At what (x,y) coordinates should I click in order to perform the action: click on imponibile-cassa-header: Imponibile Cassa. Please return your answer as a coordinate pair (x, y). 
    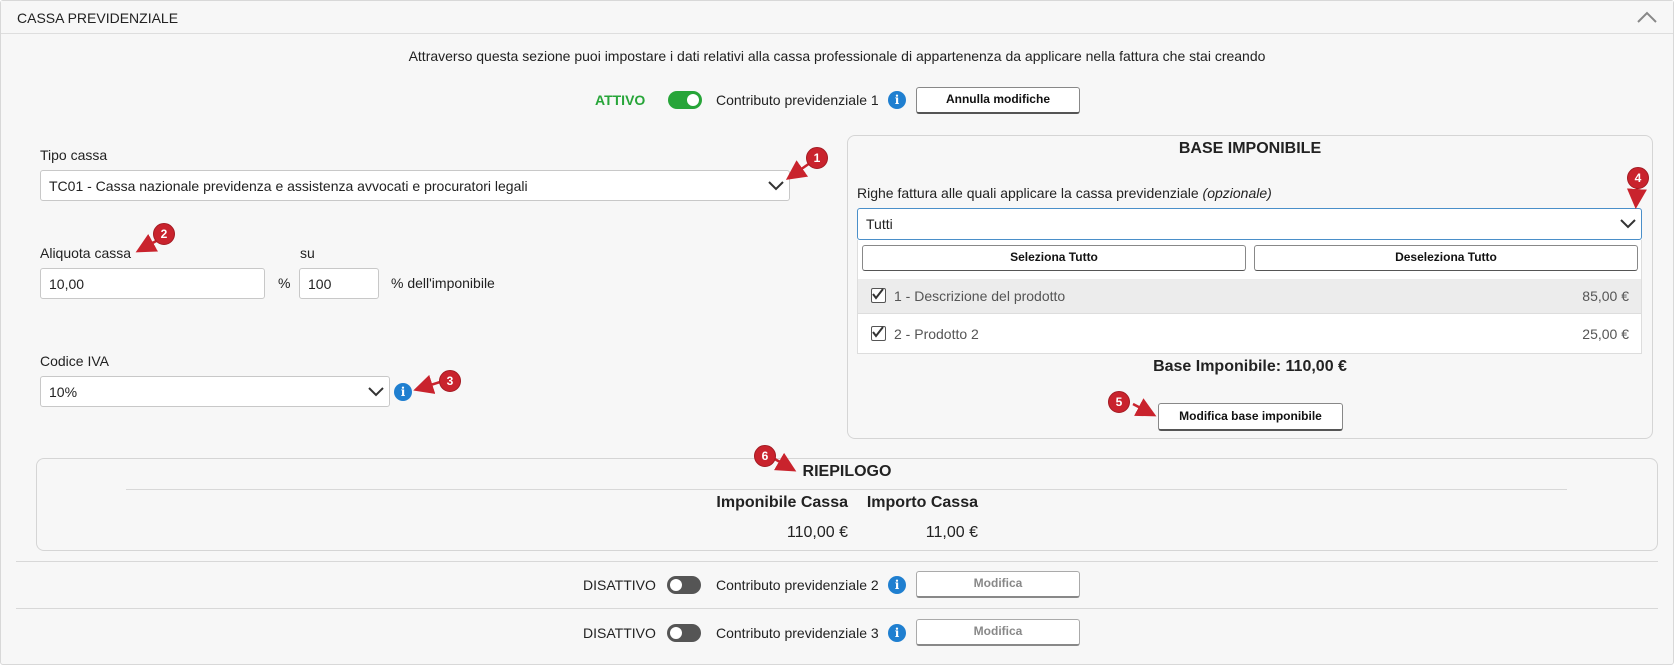
    Looking at the image, I should click on (782, 502).